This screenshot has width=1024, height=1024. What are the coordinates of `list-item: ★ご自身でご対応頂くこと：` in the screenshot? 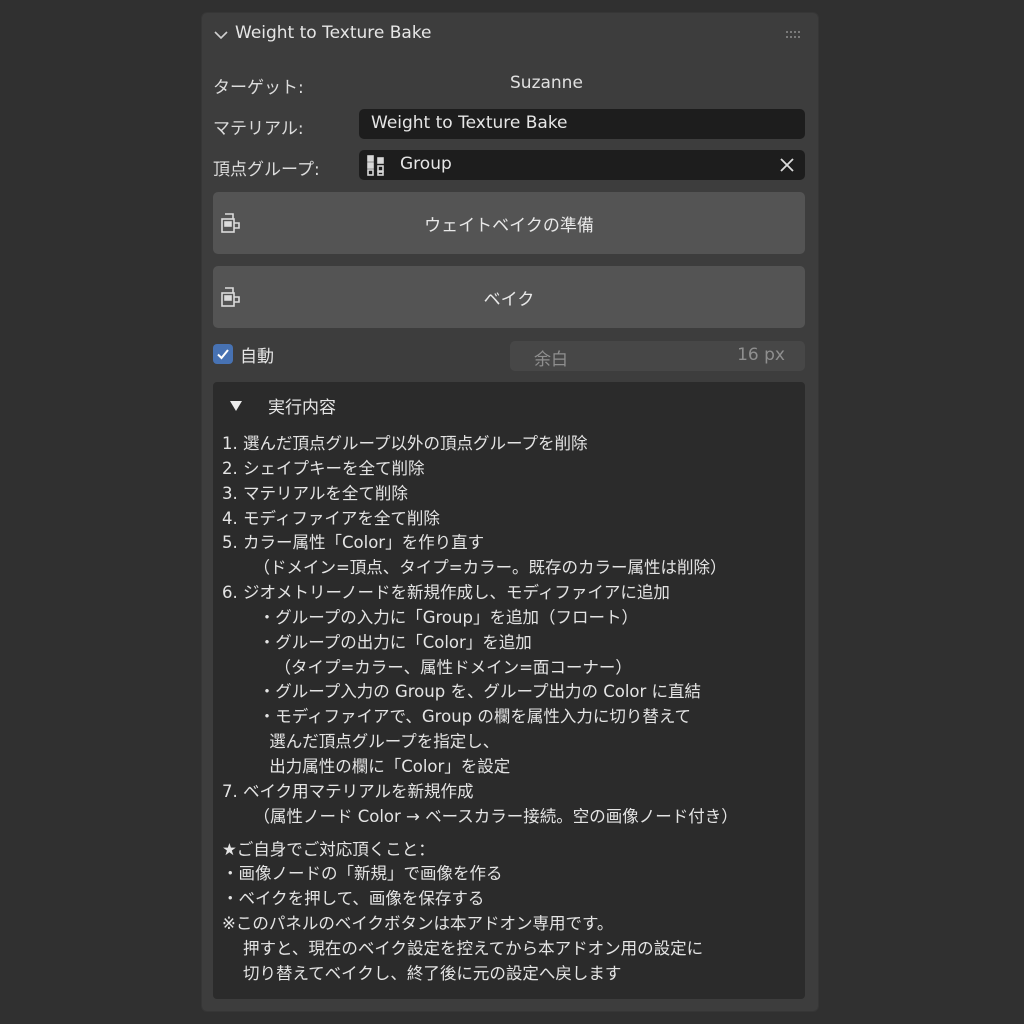 It's located at (328, 849).